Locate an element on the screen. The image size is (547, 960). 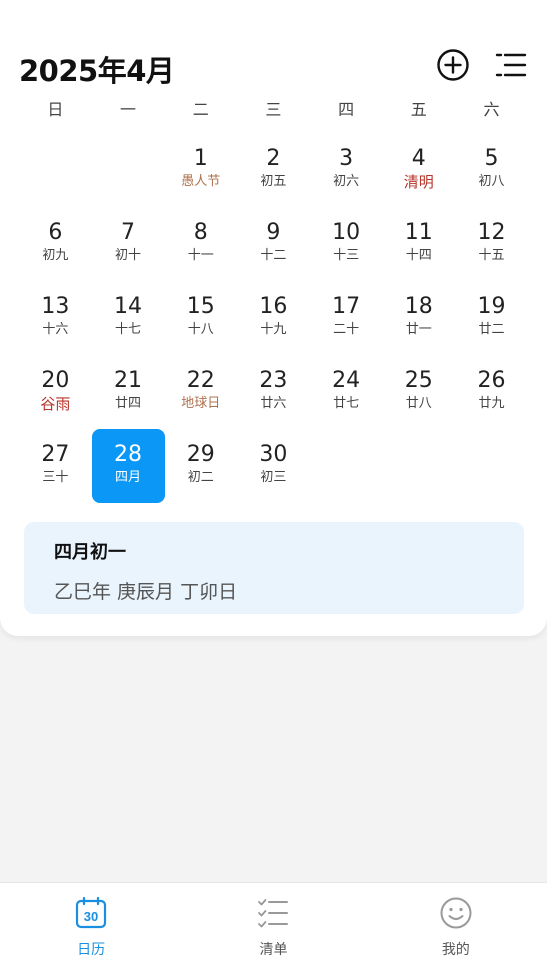
day-number: 29 is located at coordinates (200, 454).